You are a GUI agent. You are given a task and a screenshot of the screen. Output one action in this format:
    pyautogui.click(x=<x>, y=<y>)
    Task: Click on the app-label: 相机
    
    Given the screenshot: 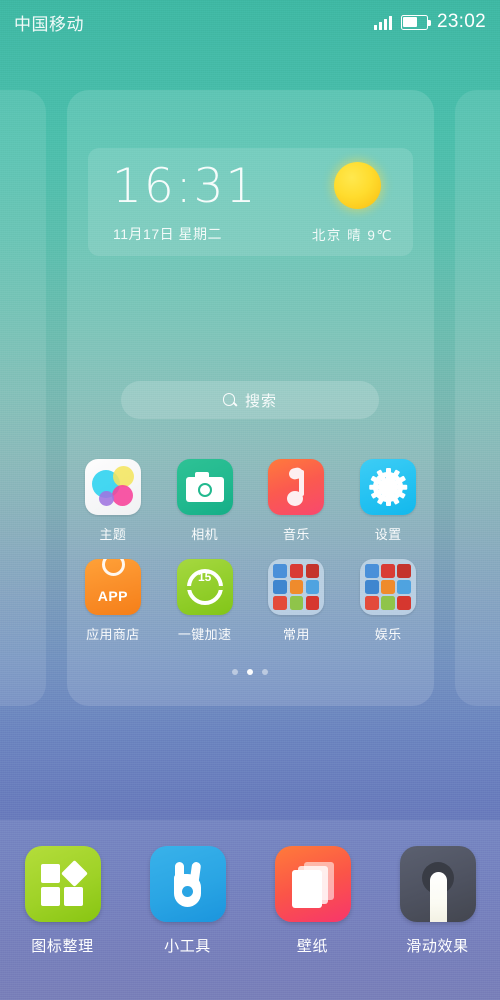 What is the action you would take?
    pyautogui.click(x=205, y=534)
    